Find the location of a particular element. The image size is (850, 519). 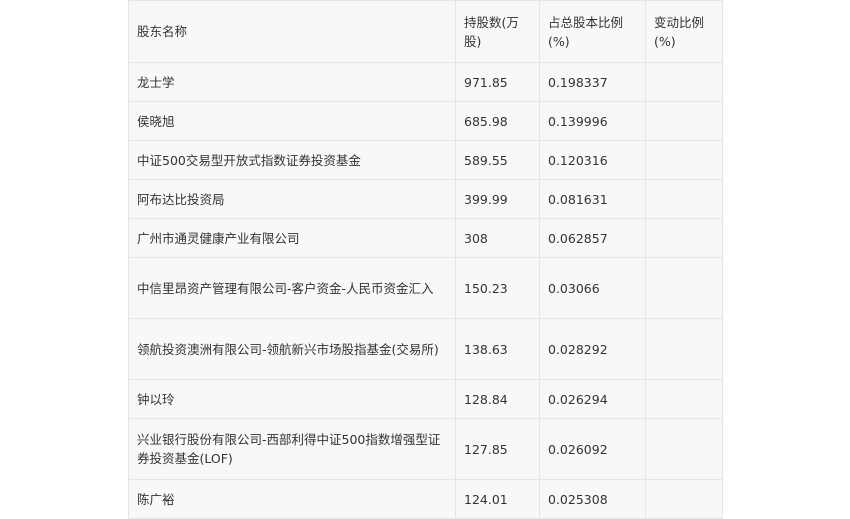

cell-share-ratio: 0.025308 is located at coordinates (592, 499).